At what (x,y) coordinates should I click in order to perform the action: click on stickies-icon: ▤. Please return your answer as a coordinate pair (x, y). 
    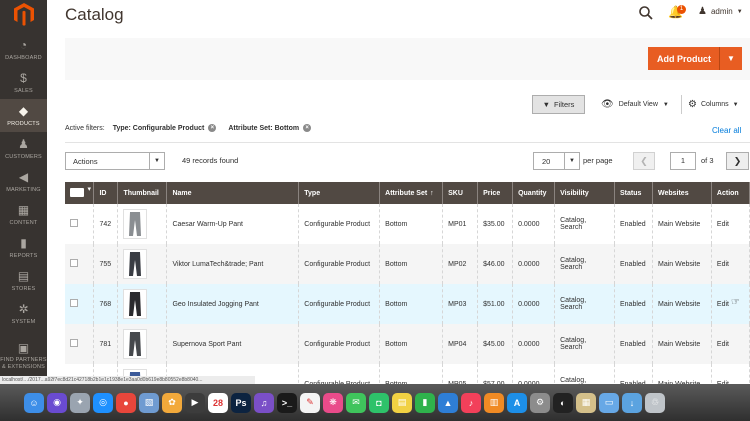
    Looking at the image, I should click on (402, 402).